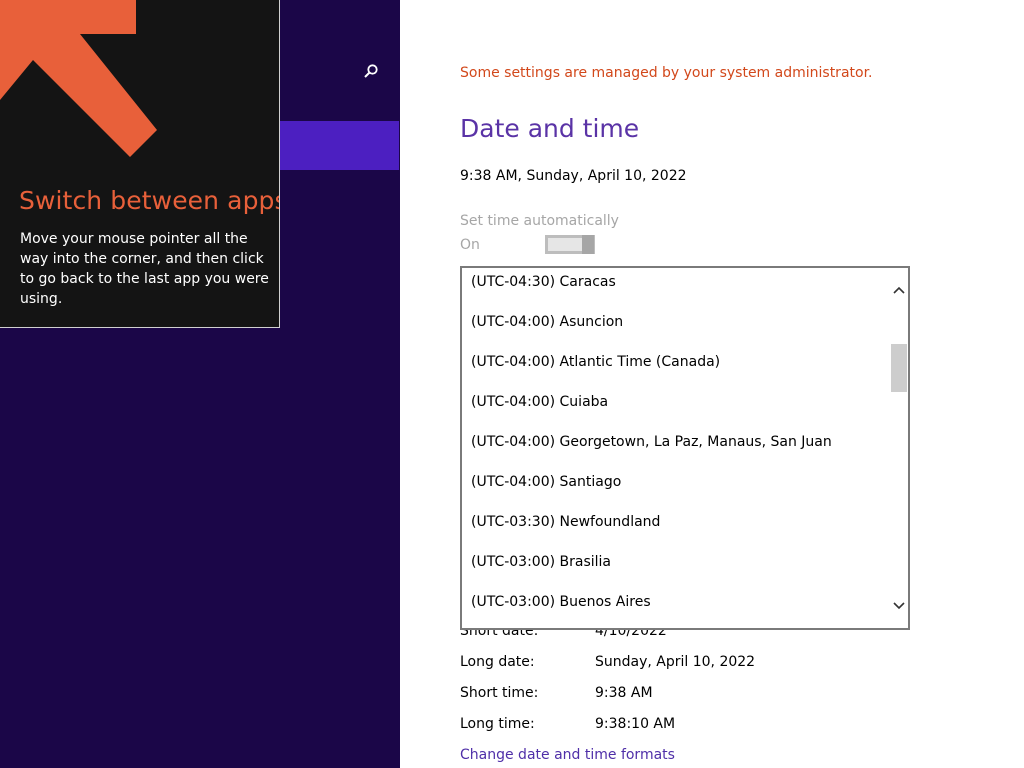 This screenshot has width=1024, height=768. I want to click on scroll-up-button, so click(899, 290).